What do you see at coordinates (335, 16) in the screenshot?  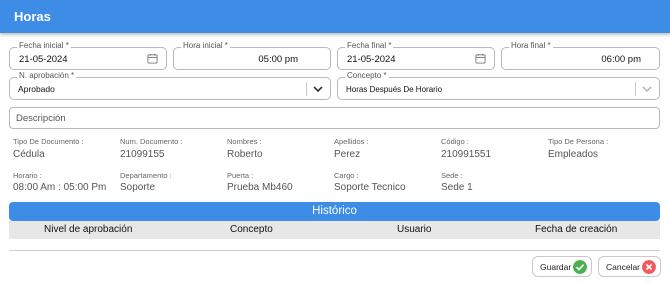 I see `dialog-header: Horas` at bounding box center [335, 16].